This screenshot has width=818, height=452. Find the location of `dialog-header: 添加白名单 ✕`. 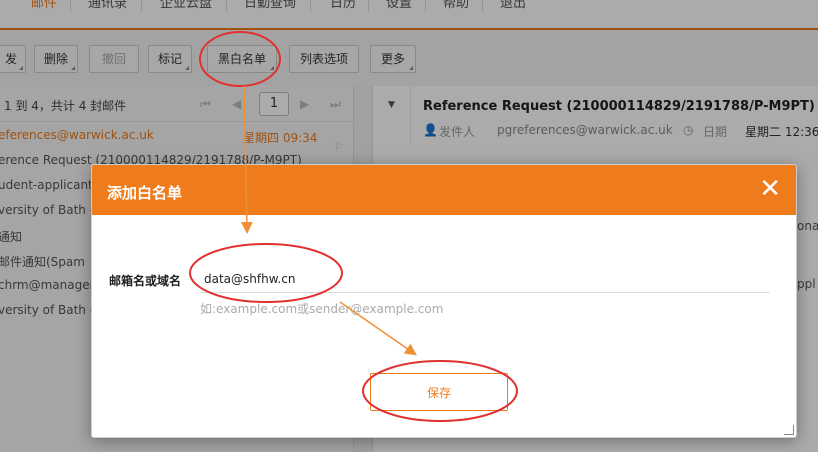

dialog-header: 添加白名单 ✕ is located at coordinates (444, 190).